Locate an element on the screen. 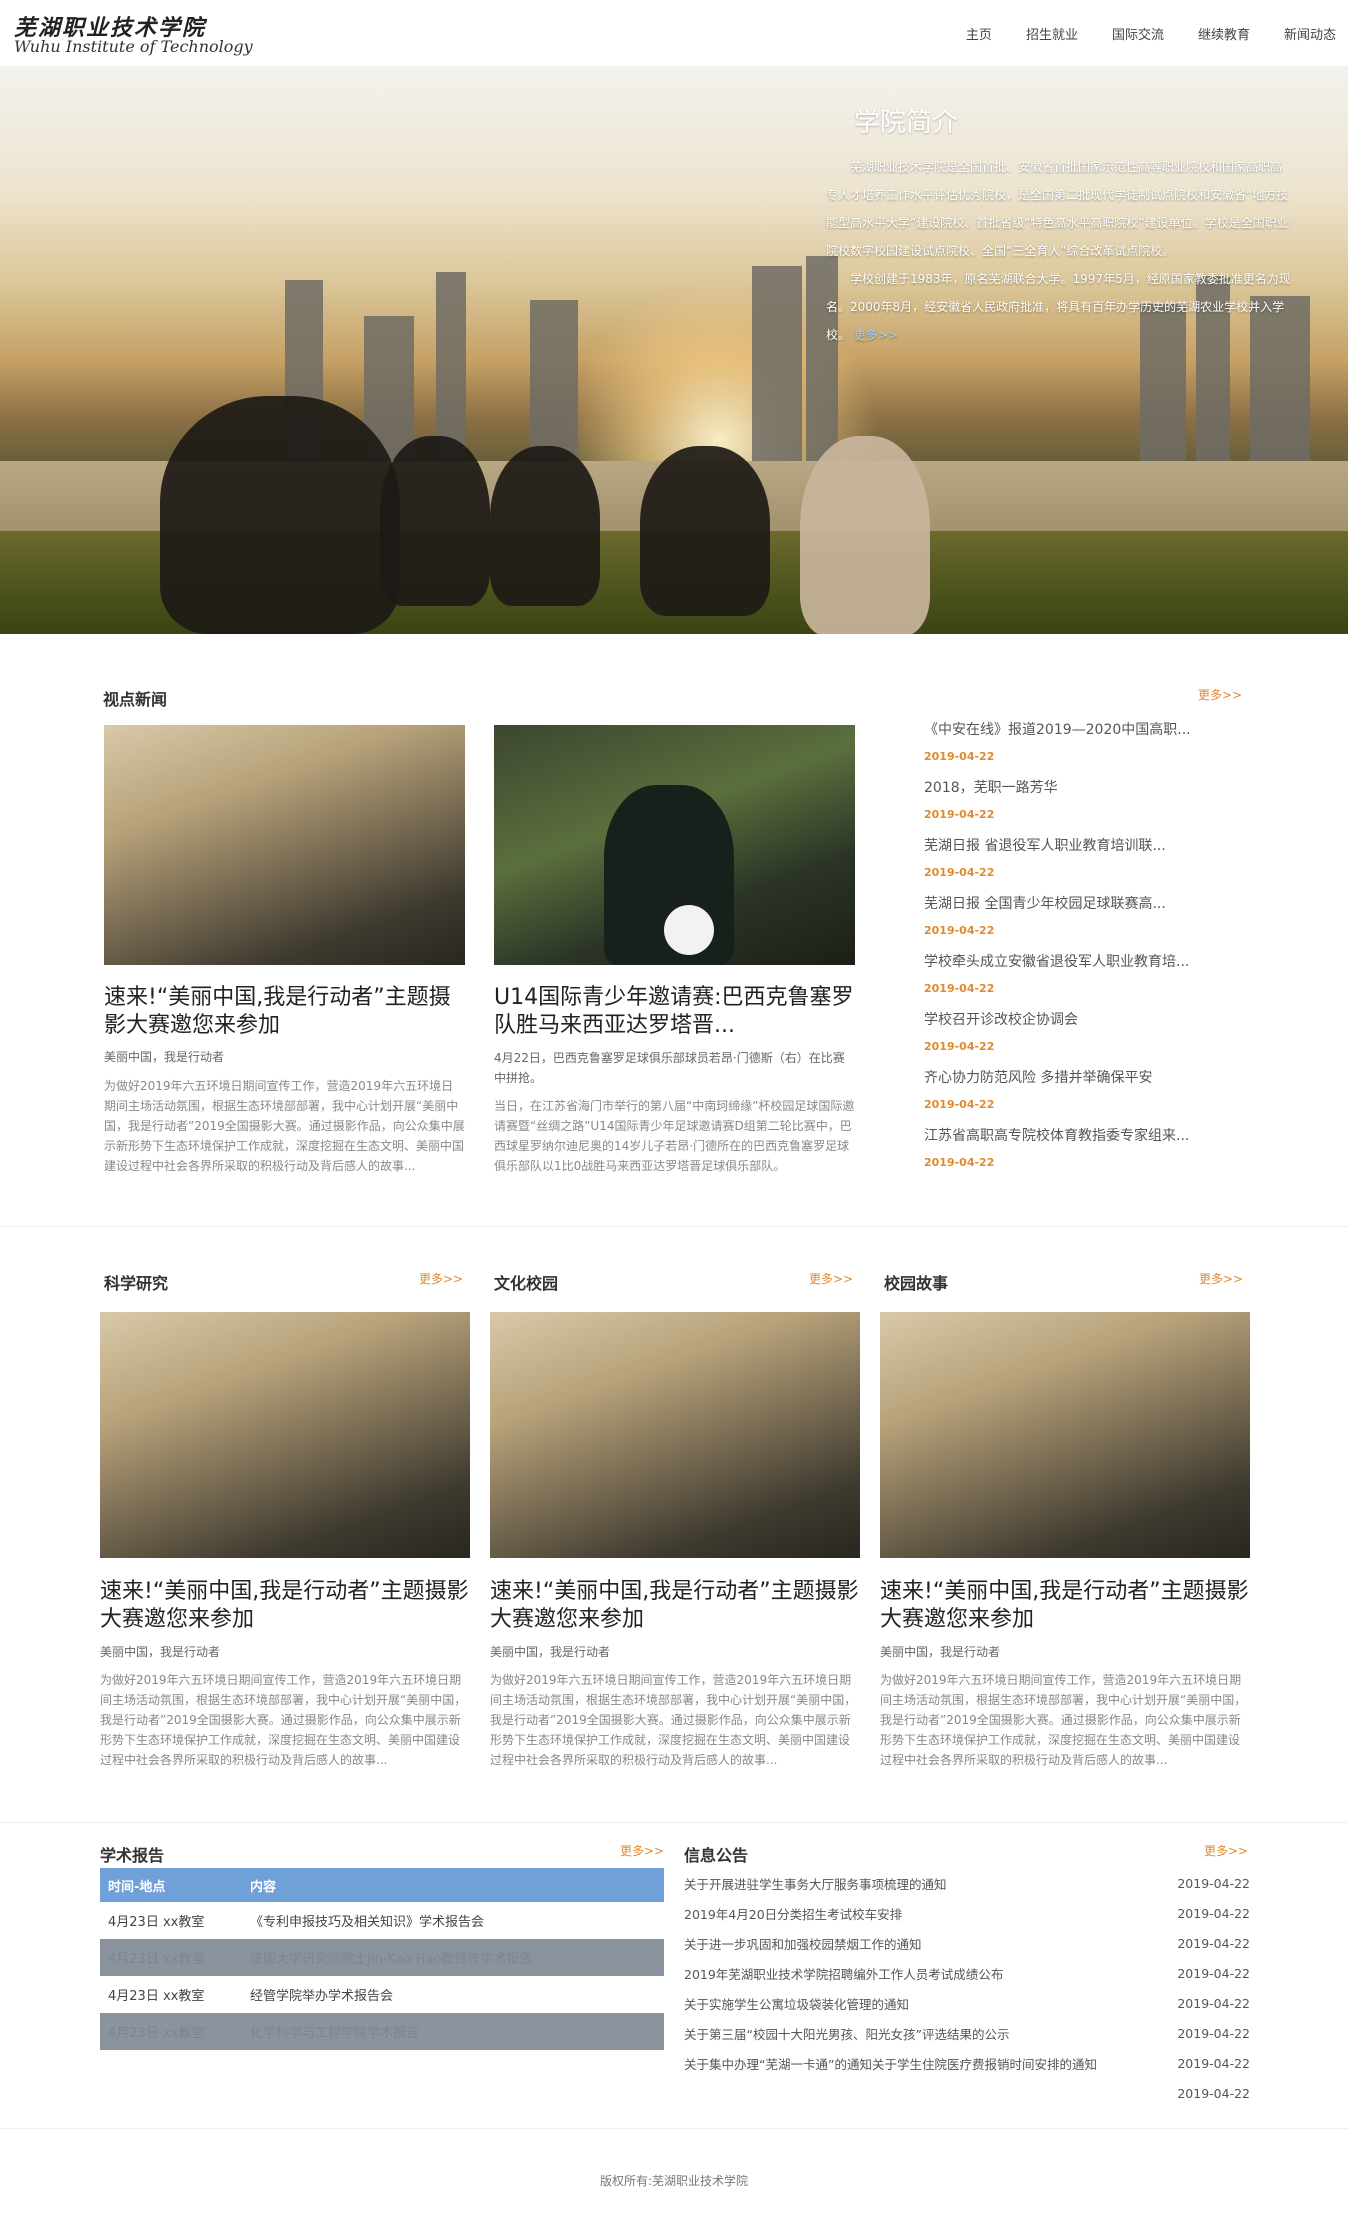  nav-item-international: 国际交流 is located at coordinates (1138, 33).